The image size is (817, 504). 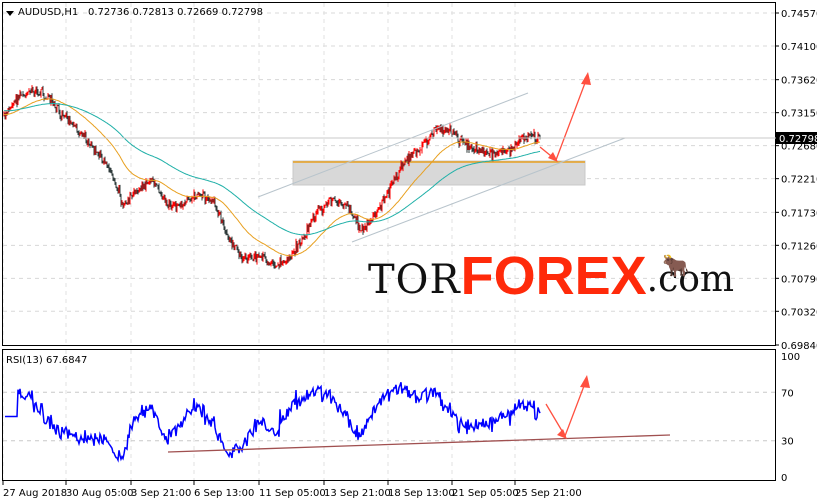 What do you see at coordinates (292, 493) in the screenshot?
I see `time-tick-label: 11 Sep 05:00` at bounding box center [292, 493].